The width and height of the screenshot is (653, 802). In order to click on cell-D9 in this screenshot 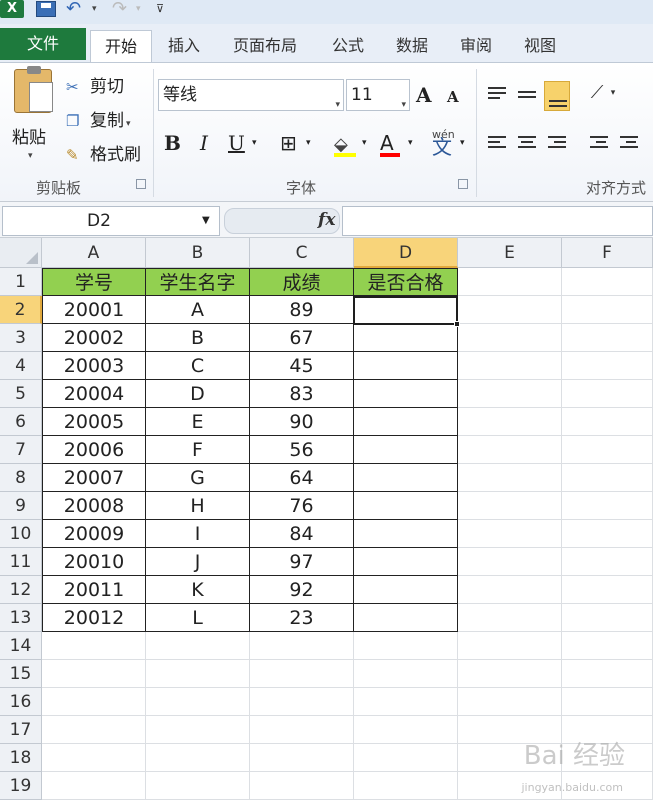, I will do `click(406, 506)`.